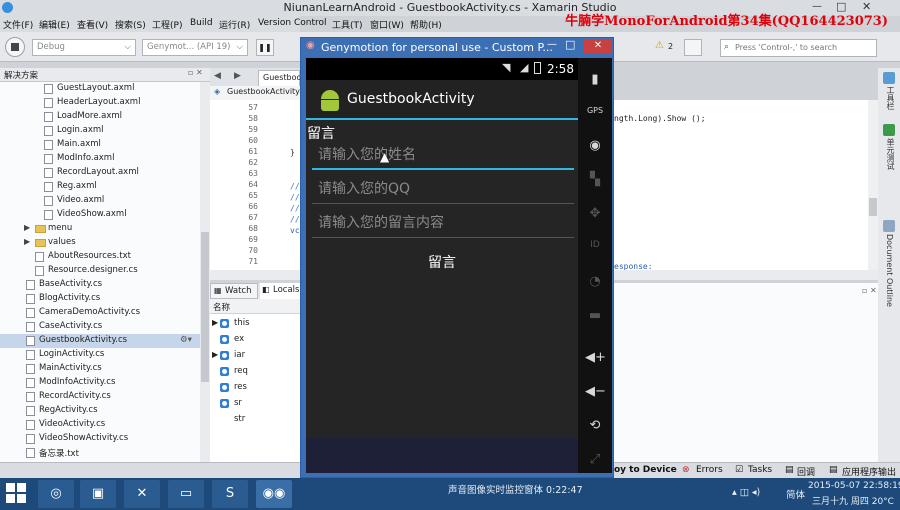 Image resolution: width=900 pixels, height=510 pixels. What do you see at coordinates (595, 79) in the screenshot?
I see `battery-icon: ▮` at bounding box center [595, 79].